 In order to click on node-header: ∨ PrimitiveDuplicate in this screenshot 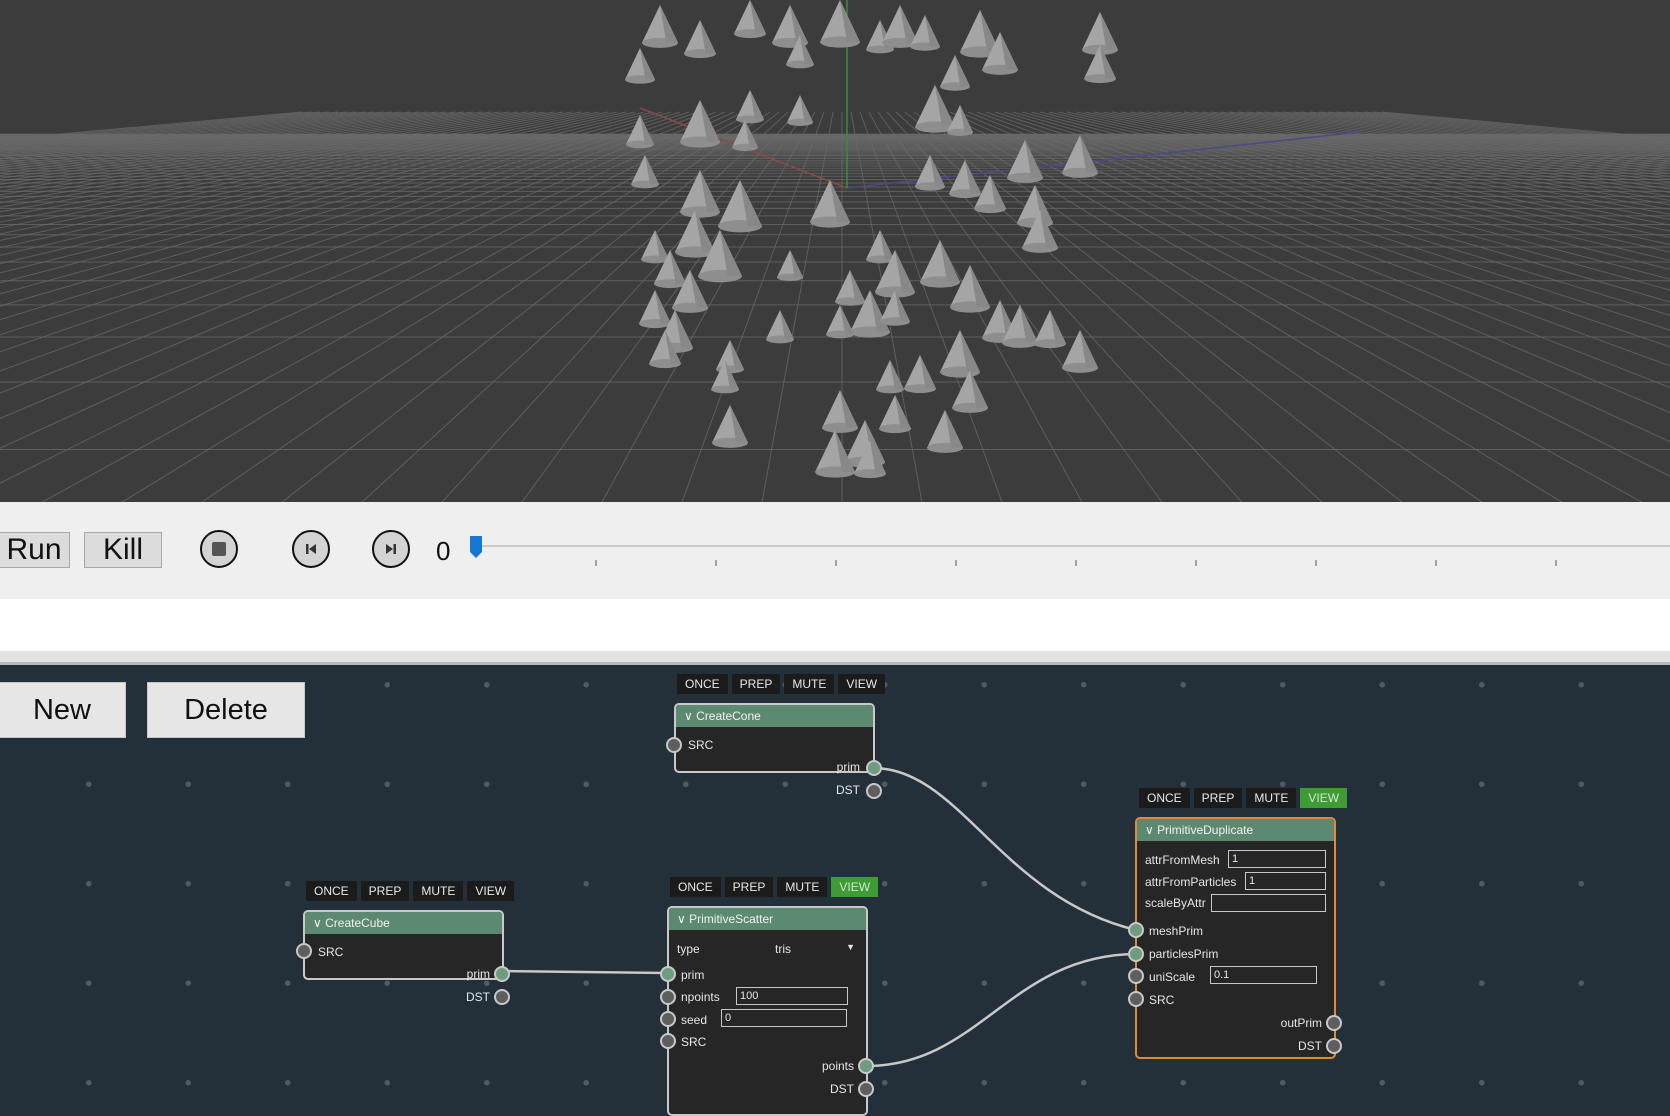, I will do `click(1235, 830)`.